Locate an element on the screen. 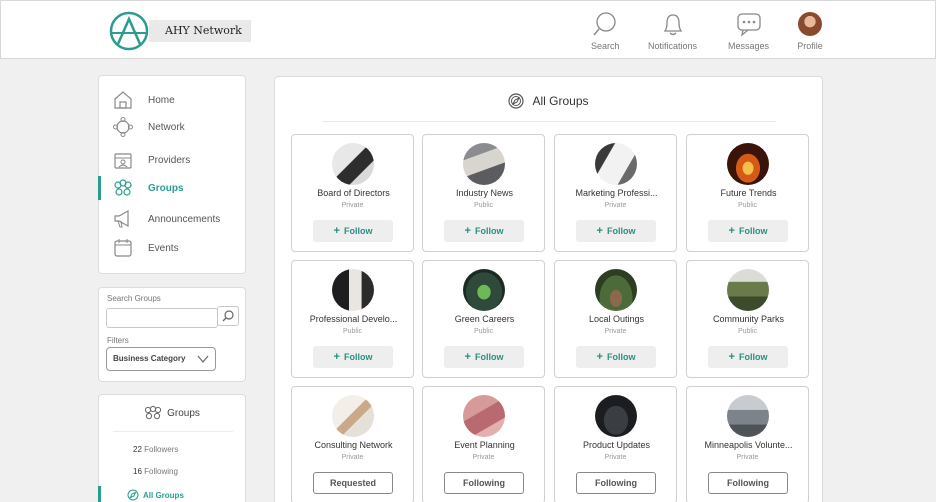 This screenshot has width=936, height=502. nav-notifications-label: Notifications is located at coordinates (673, 46).